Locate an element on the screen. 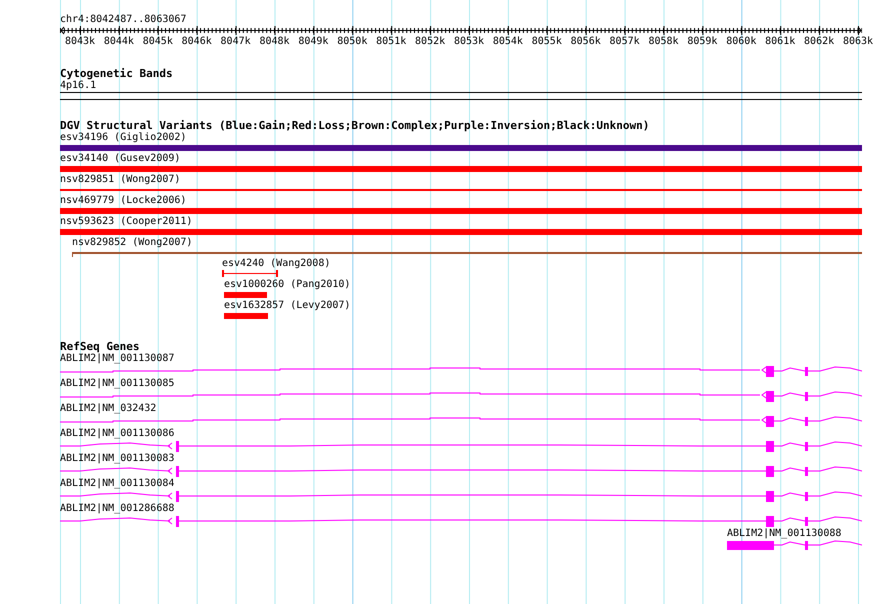  band-label: 4p16.1 is located at coordinates (78, 86).